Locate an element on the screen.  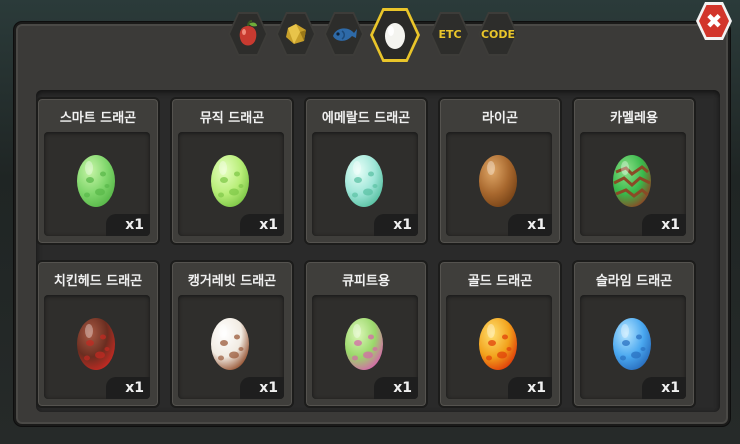
fruit-icon is located at coordinates (248, 33).